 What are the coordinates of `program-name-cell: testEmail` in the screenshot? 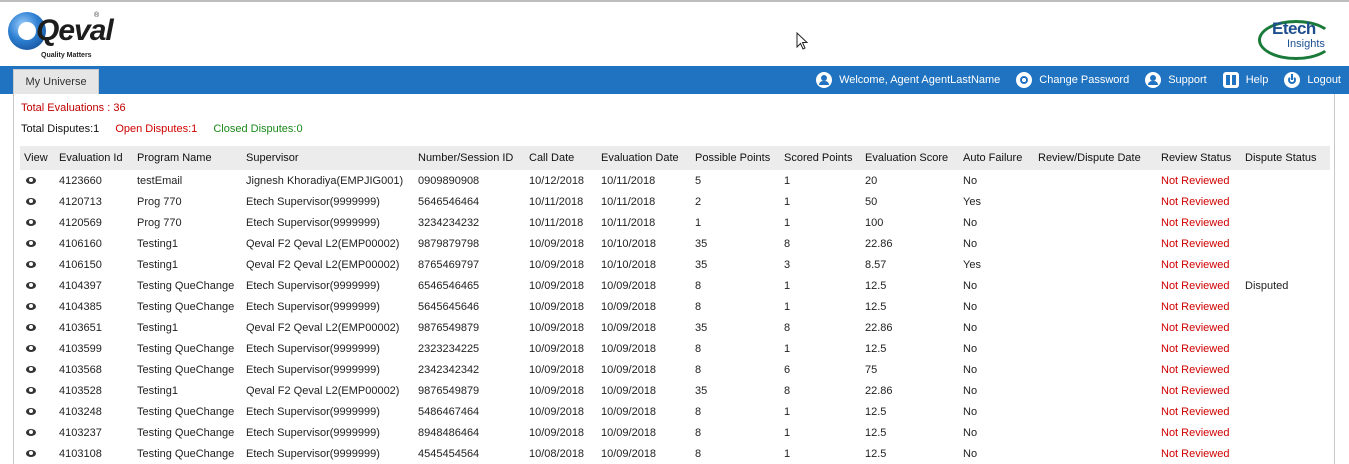 It's located at (160, 180).